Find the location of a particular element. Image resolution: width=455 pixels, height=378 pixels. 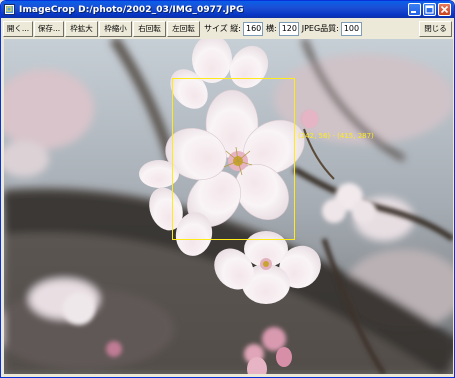

shrink-frame-button: 枠縮小 is located at coordinates (115, 28).